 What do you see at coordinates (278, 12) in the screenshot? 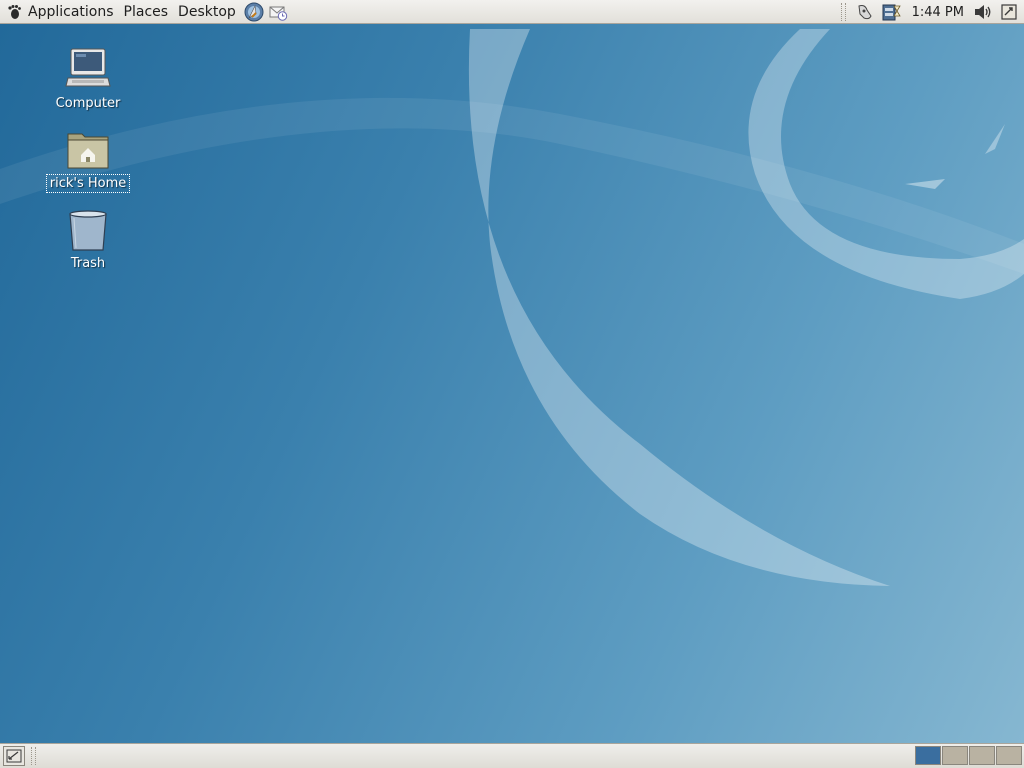
I see `email-client-icon` at bounding box center [278, 12].